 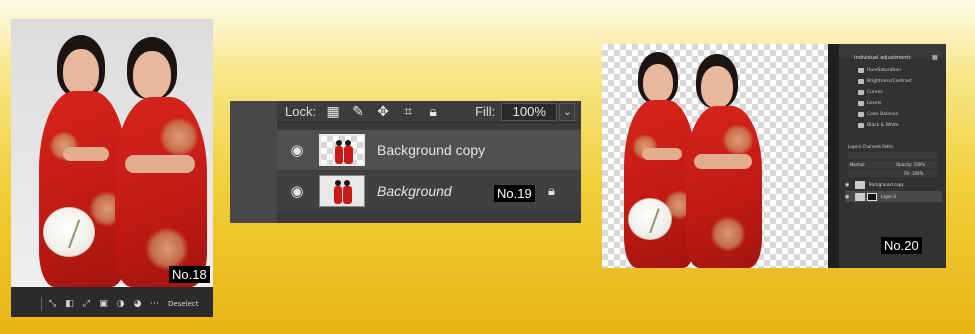 What do you see at coordinates (52, 304) in the screenshot?
I see `select-subject-icon: ⤡` at bounding box center [52, 304].